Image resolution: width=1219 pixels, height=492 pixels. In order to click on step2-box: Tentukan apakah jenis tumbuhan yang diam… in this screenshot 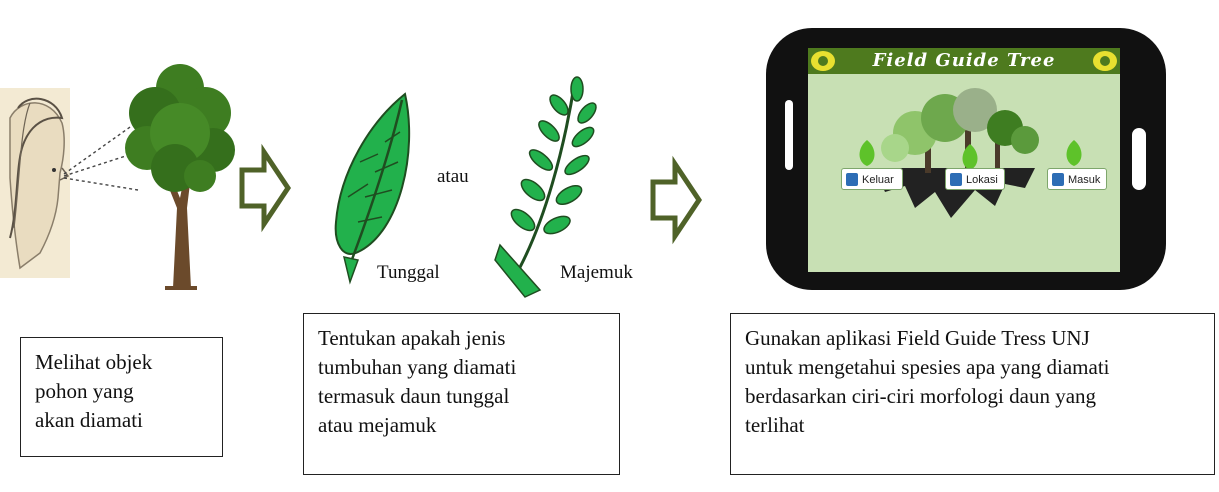, I will do `click(461, 394)`.